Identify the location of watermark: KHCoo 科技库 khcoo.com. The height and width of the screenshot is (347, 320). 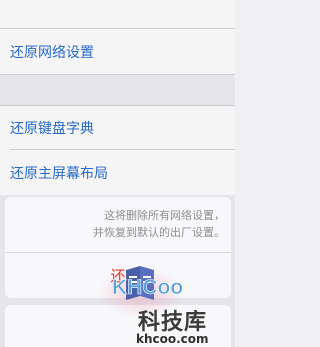
(165, 302).